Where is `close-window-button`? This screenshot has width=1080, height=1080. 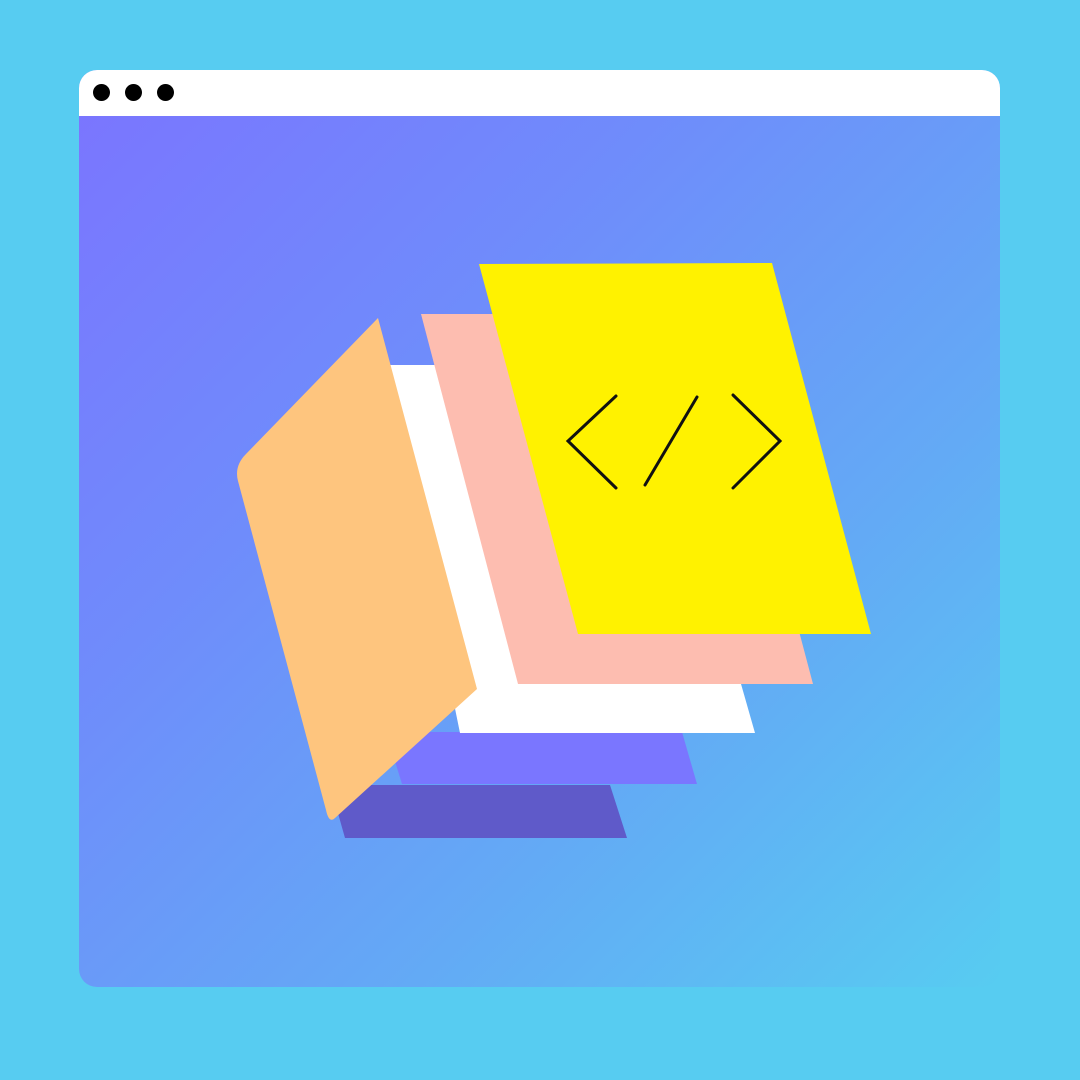 close-window-button is located at coordinates (101, 92).